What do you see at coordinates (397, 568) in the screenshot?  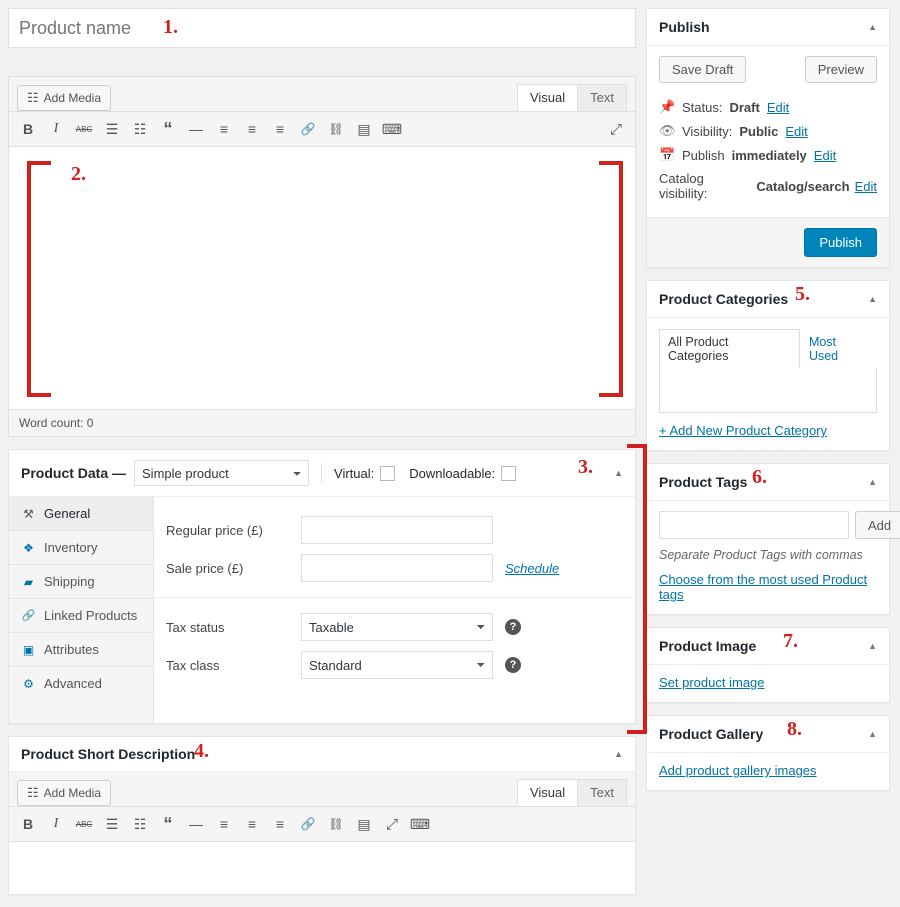 I see `sale-price-input` at bounding box center [397, 568].